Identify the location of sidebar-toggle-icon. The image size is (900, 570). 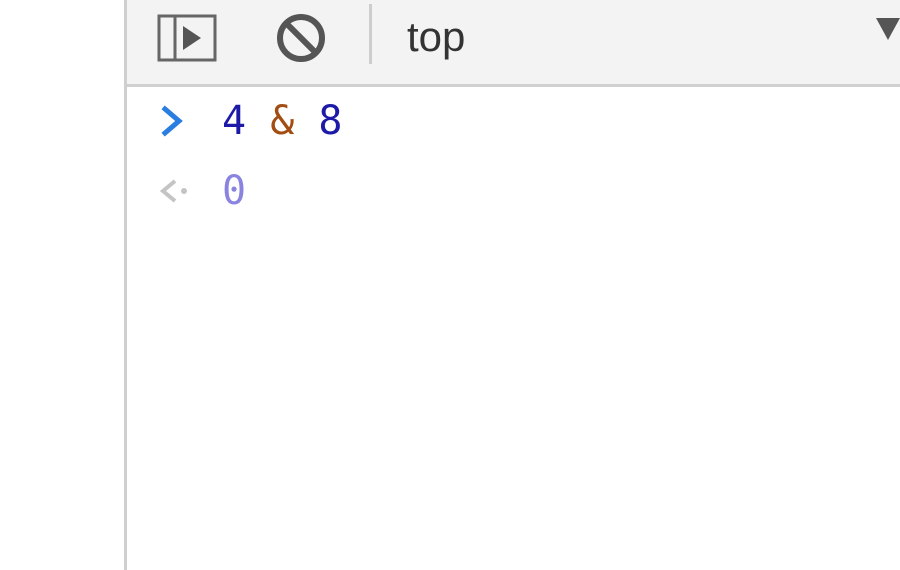
(187, 38).